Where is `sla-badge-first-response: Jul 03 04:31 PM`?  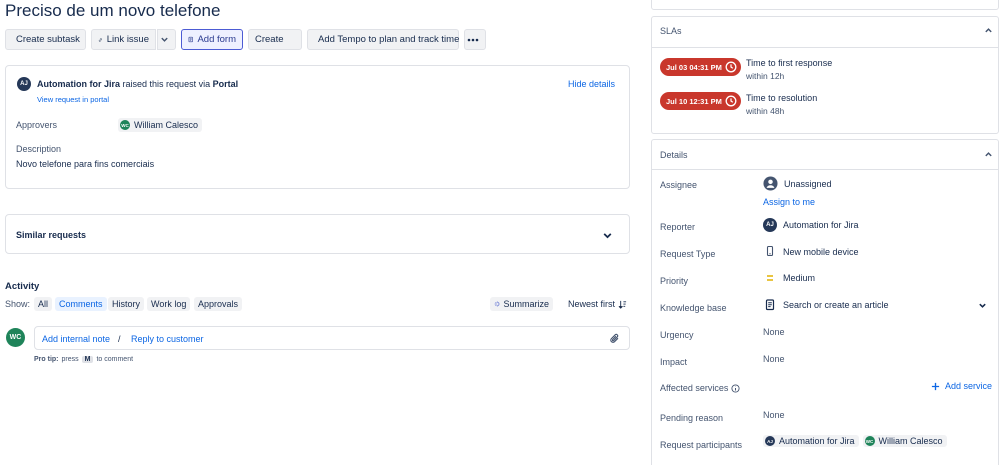 sla-badge-first-response: Jul 03 04:31 PM is located at coordinates (700, 67).